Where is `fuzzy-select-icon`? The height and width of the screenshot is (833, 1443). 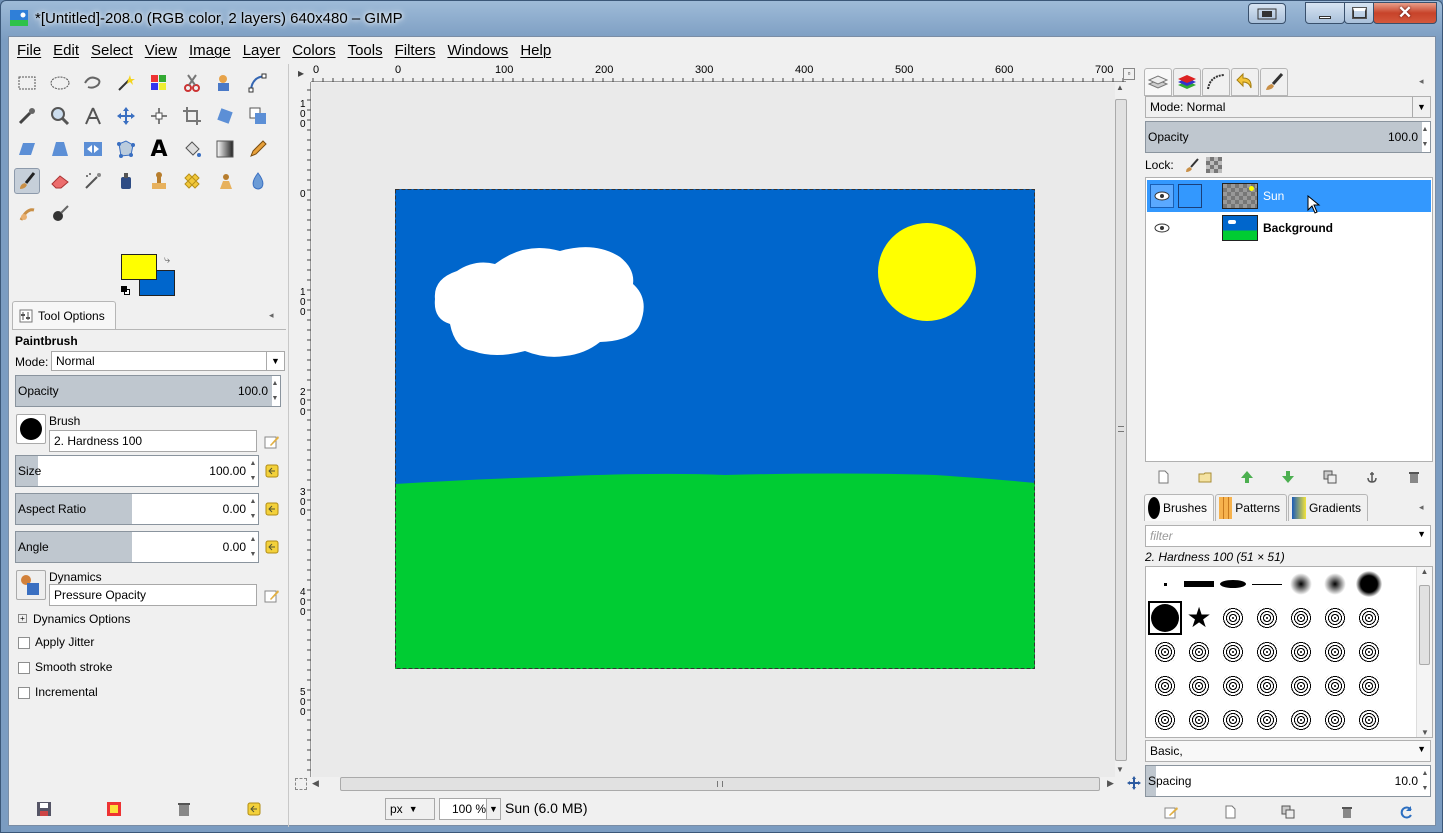
fuzzy-select-icon is located at coordinates (126, 83).